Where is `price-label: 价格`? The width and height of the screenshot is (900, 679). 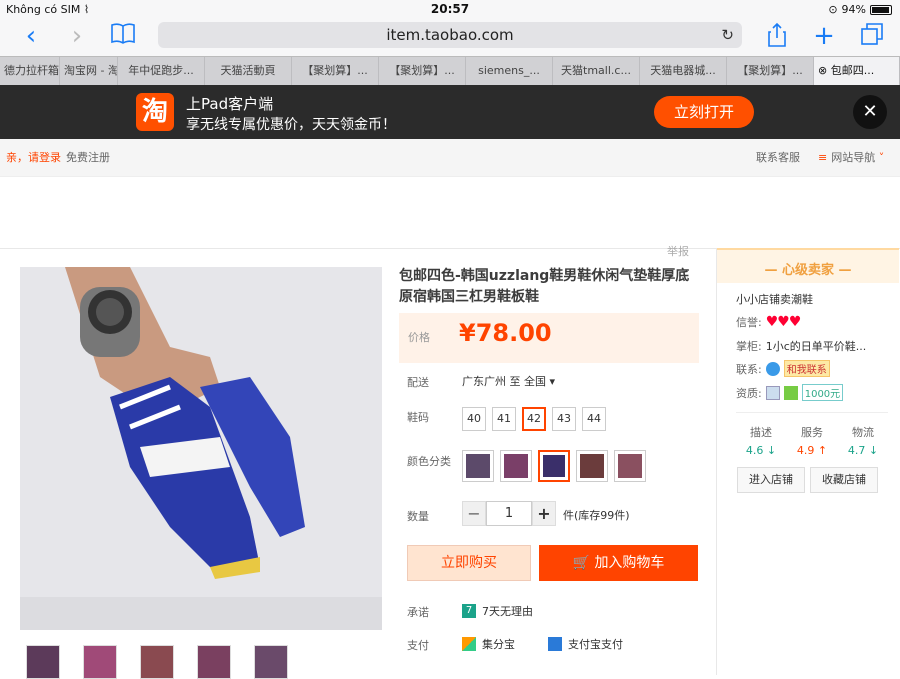
price-label: 价格 is located at coordinates (419, 337).